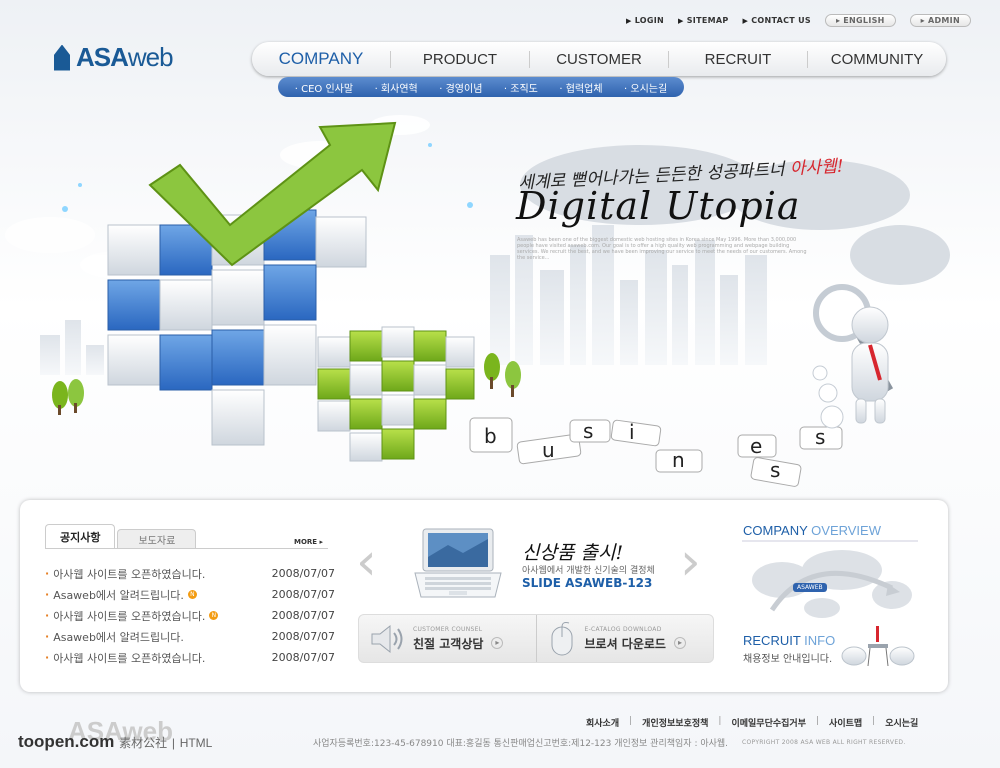 The width and height of the screenshot is (1000, 768). Describe the element at coordinates (635, 643) in the screenshot. I see `catalog-title: 브로셔 다운로드` at that location.